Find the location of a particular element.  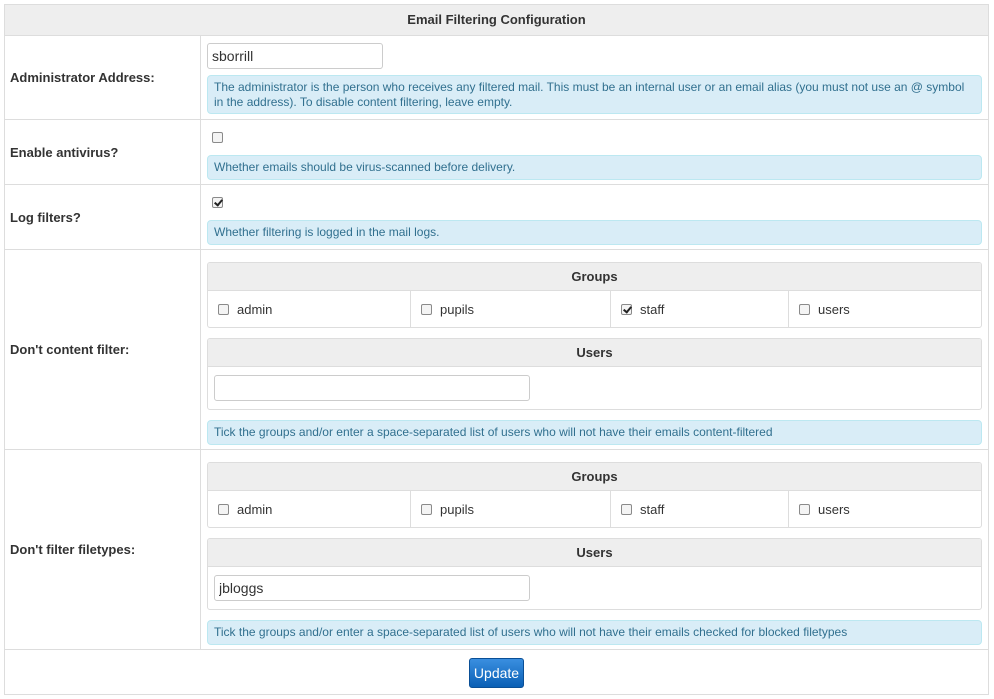

content-filter-groups-panel: Groups admin pupils staff users is located at coordinates (594, 295).